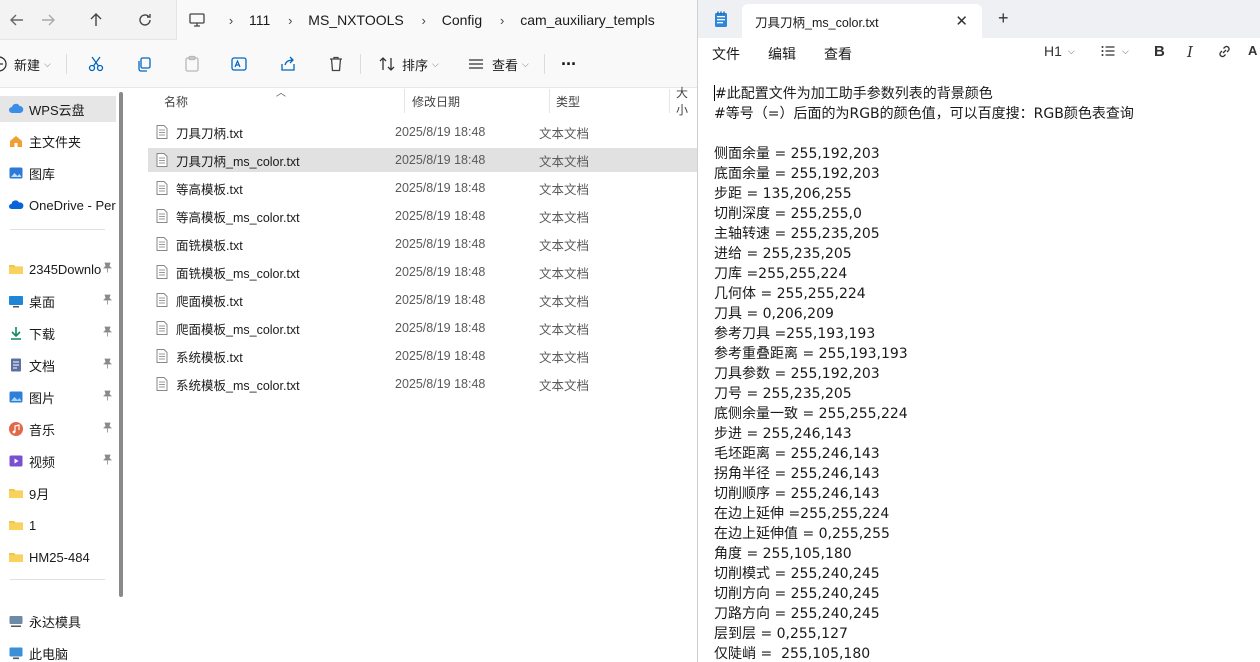  I want to click on copy-icon, so click(144, 64).